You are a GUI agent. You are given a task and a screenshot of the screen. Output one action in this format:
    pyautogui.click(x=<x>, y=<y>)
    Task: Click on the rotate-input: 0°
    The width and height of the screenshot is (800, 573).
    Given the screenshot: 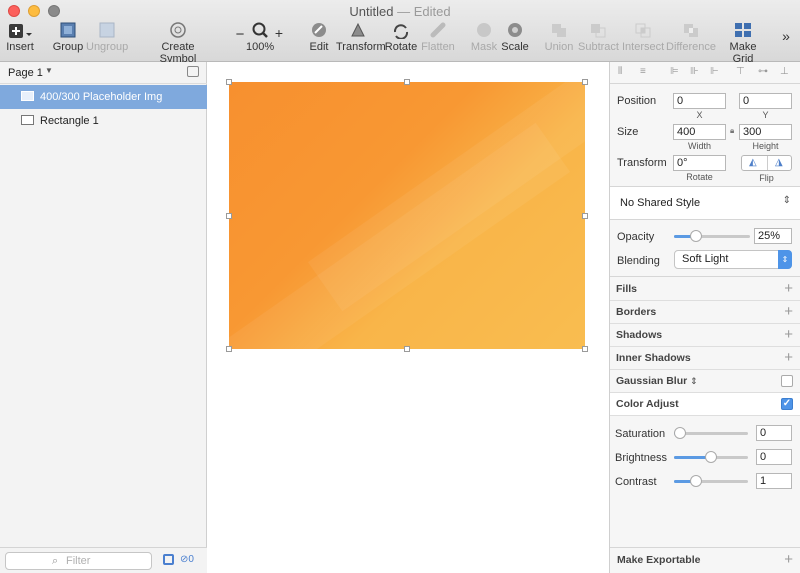 What is the action you would take?
    pyautogui.click(x=699, y=163)
    